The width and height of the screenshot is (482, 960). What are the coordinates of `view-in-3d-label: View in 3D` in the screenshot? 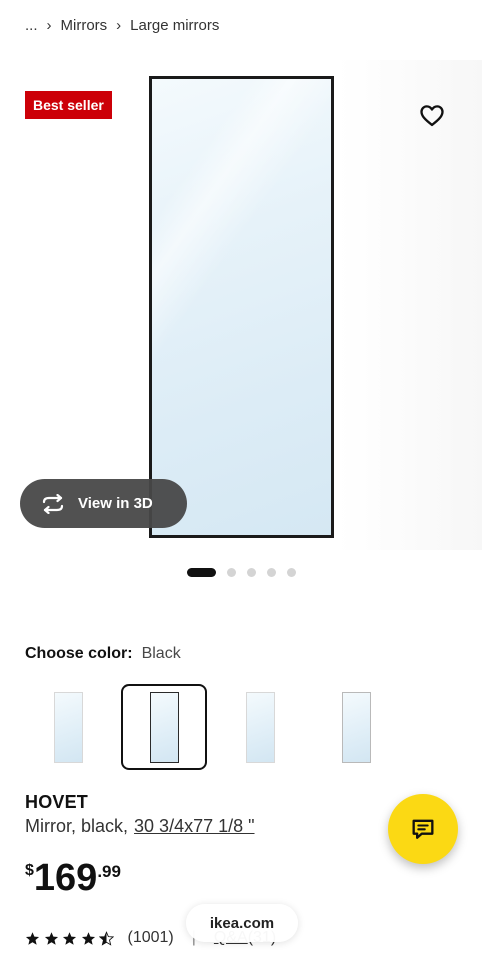 It's located at (115, 503).